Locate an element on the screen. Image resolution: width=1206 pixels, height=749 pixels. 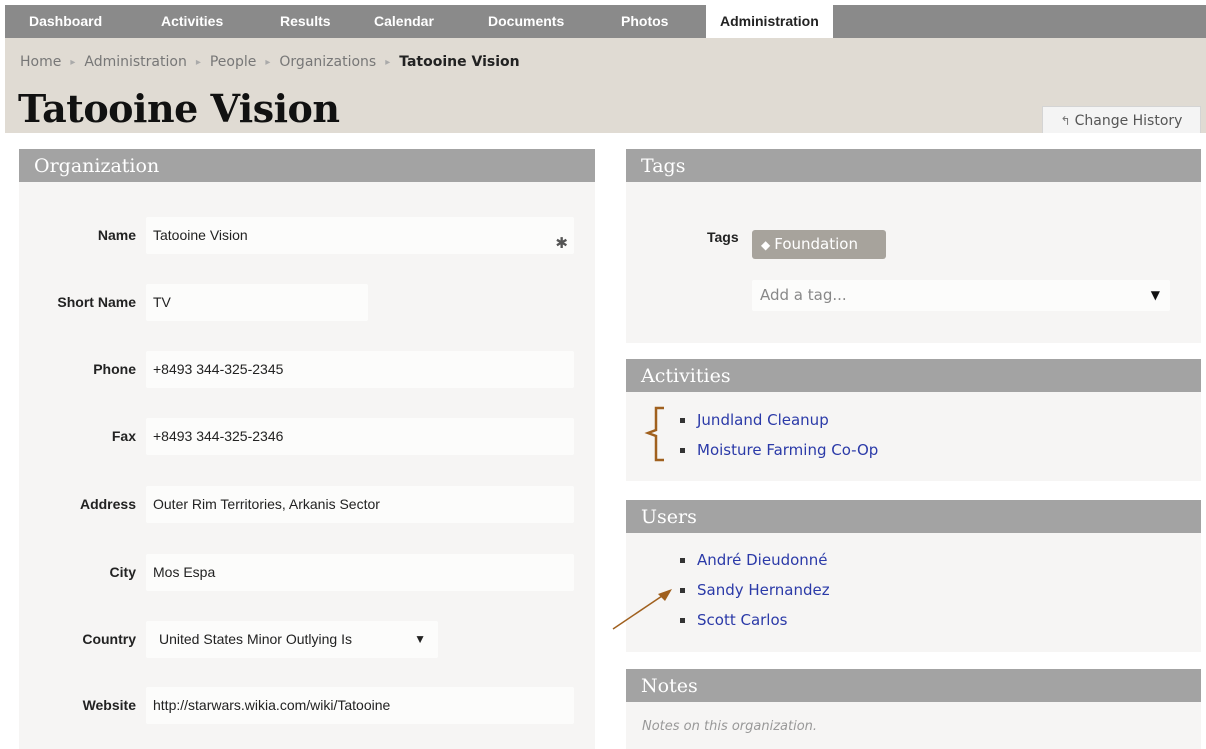
short-name-row: Short Name TV is located at coordinates (307, 302).